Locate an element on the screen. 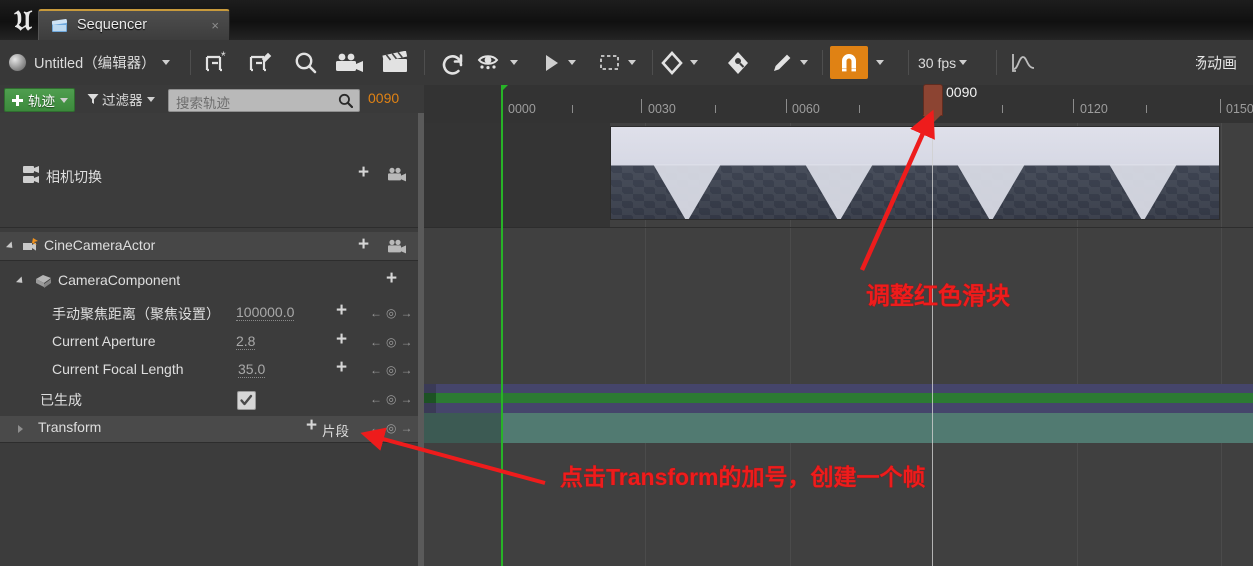 This screenshot has height=566, width=1253. tab-sequencer: Sequencer × is located at coordinates (134, 25).